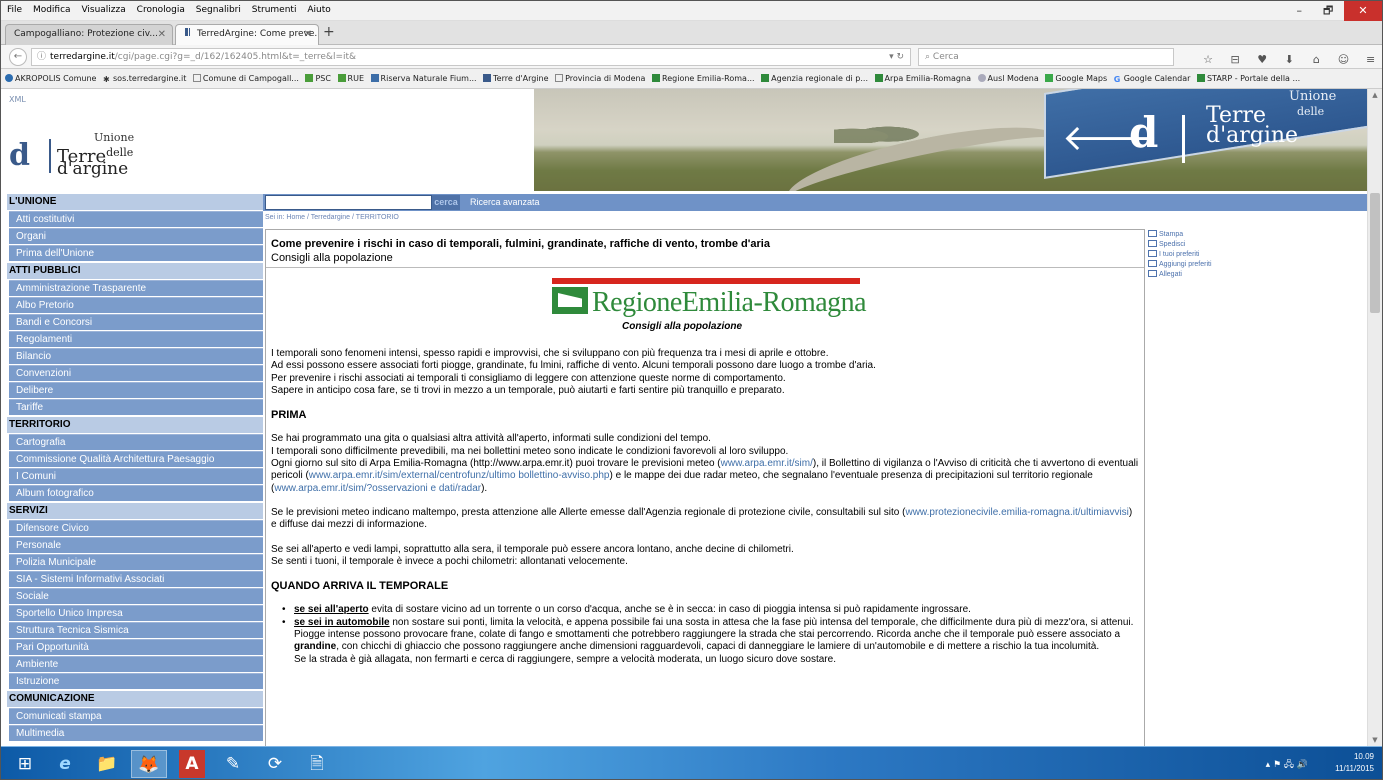 Image resolution: width=1383 pixels, height=780 pixels. What do you see at coordinates (1287, 765) in the screenshot?
I see `system-tray-icons: ▴ ⚑ 🖧 🔊` at bounding box center [1287, 765].